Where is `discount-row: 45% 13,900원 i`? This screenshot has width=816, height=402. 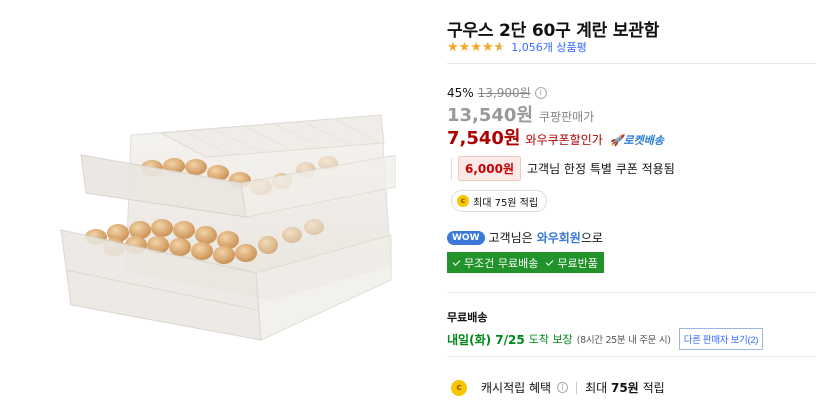 discount-row: 45% 13,900원 i is located at coordinates (497, 92).